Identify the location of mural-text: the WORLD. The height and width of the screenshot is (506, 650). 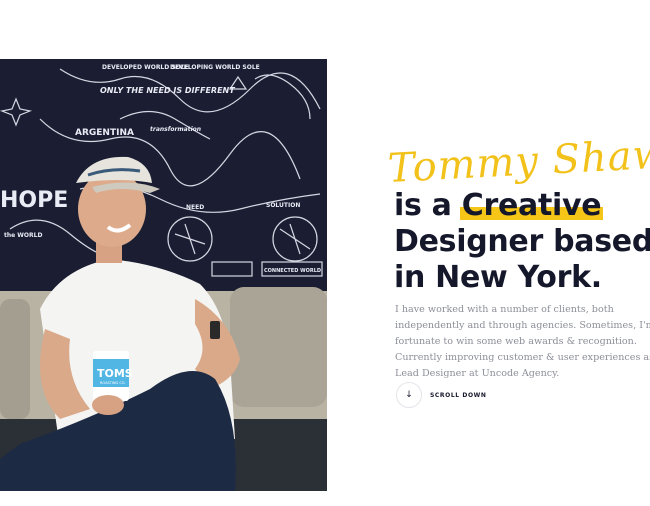
(23, 235).